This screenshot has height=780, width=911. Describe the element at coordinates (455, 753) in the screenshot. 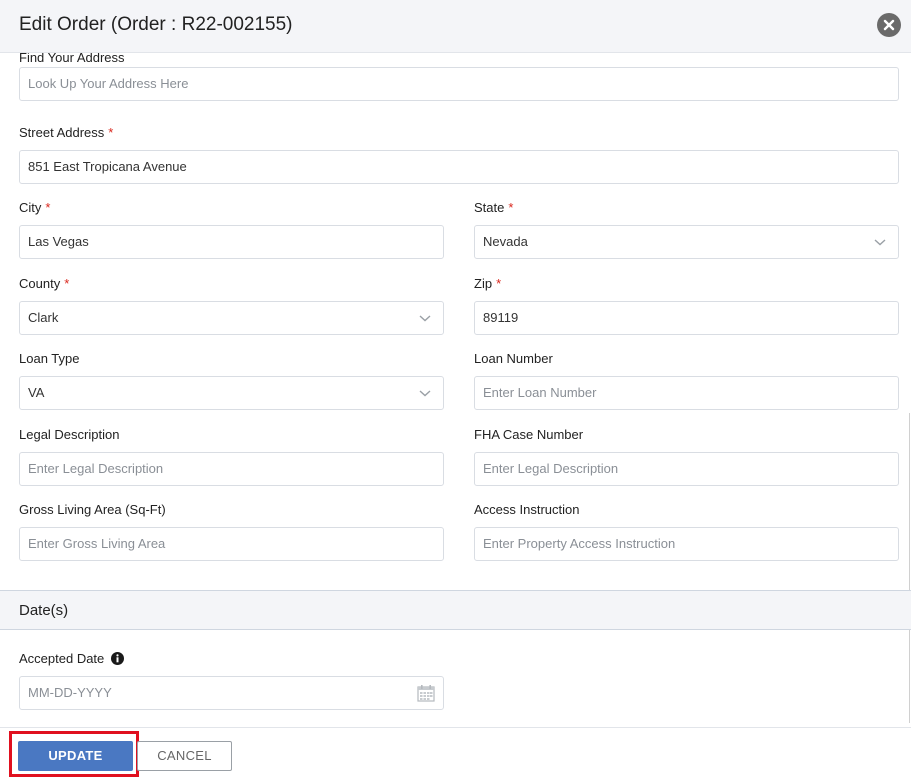

I see `modal-footer: UPDATE CANCEL` at that location.